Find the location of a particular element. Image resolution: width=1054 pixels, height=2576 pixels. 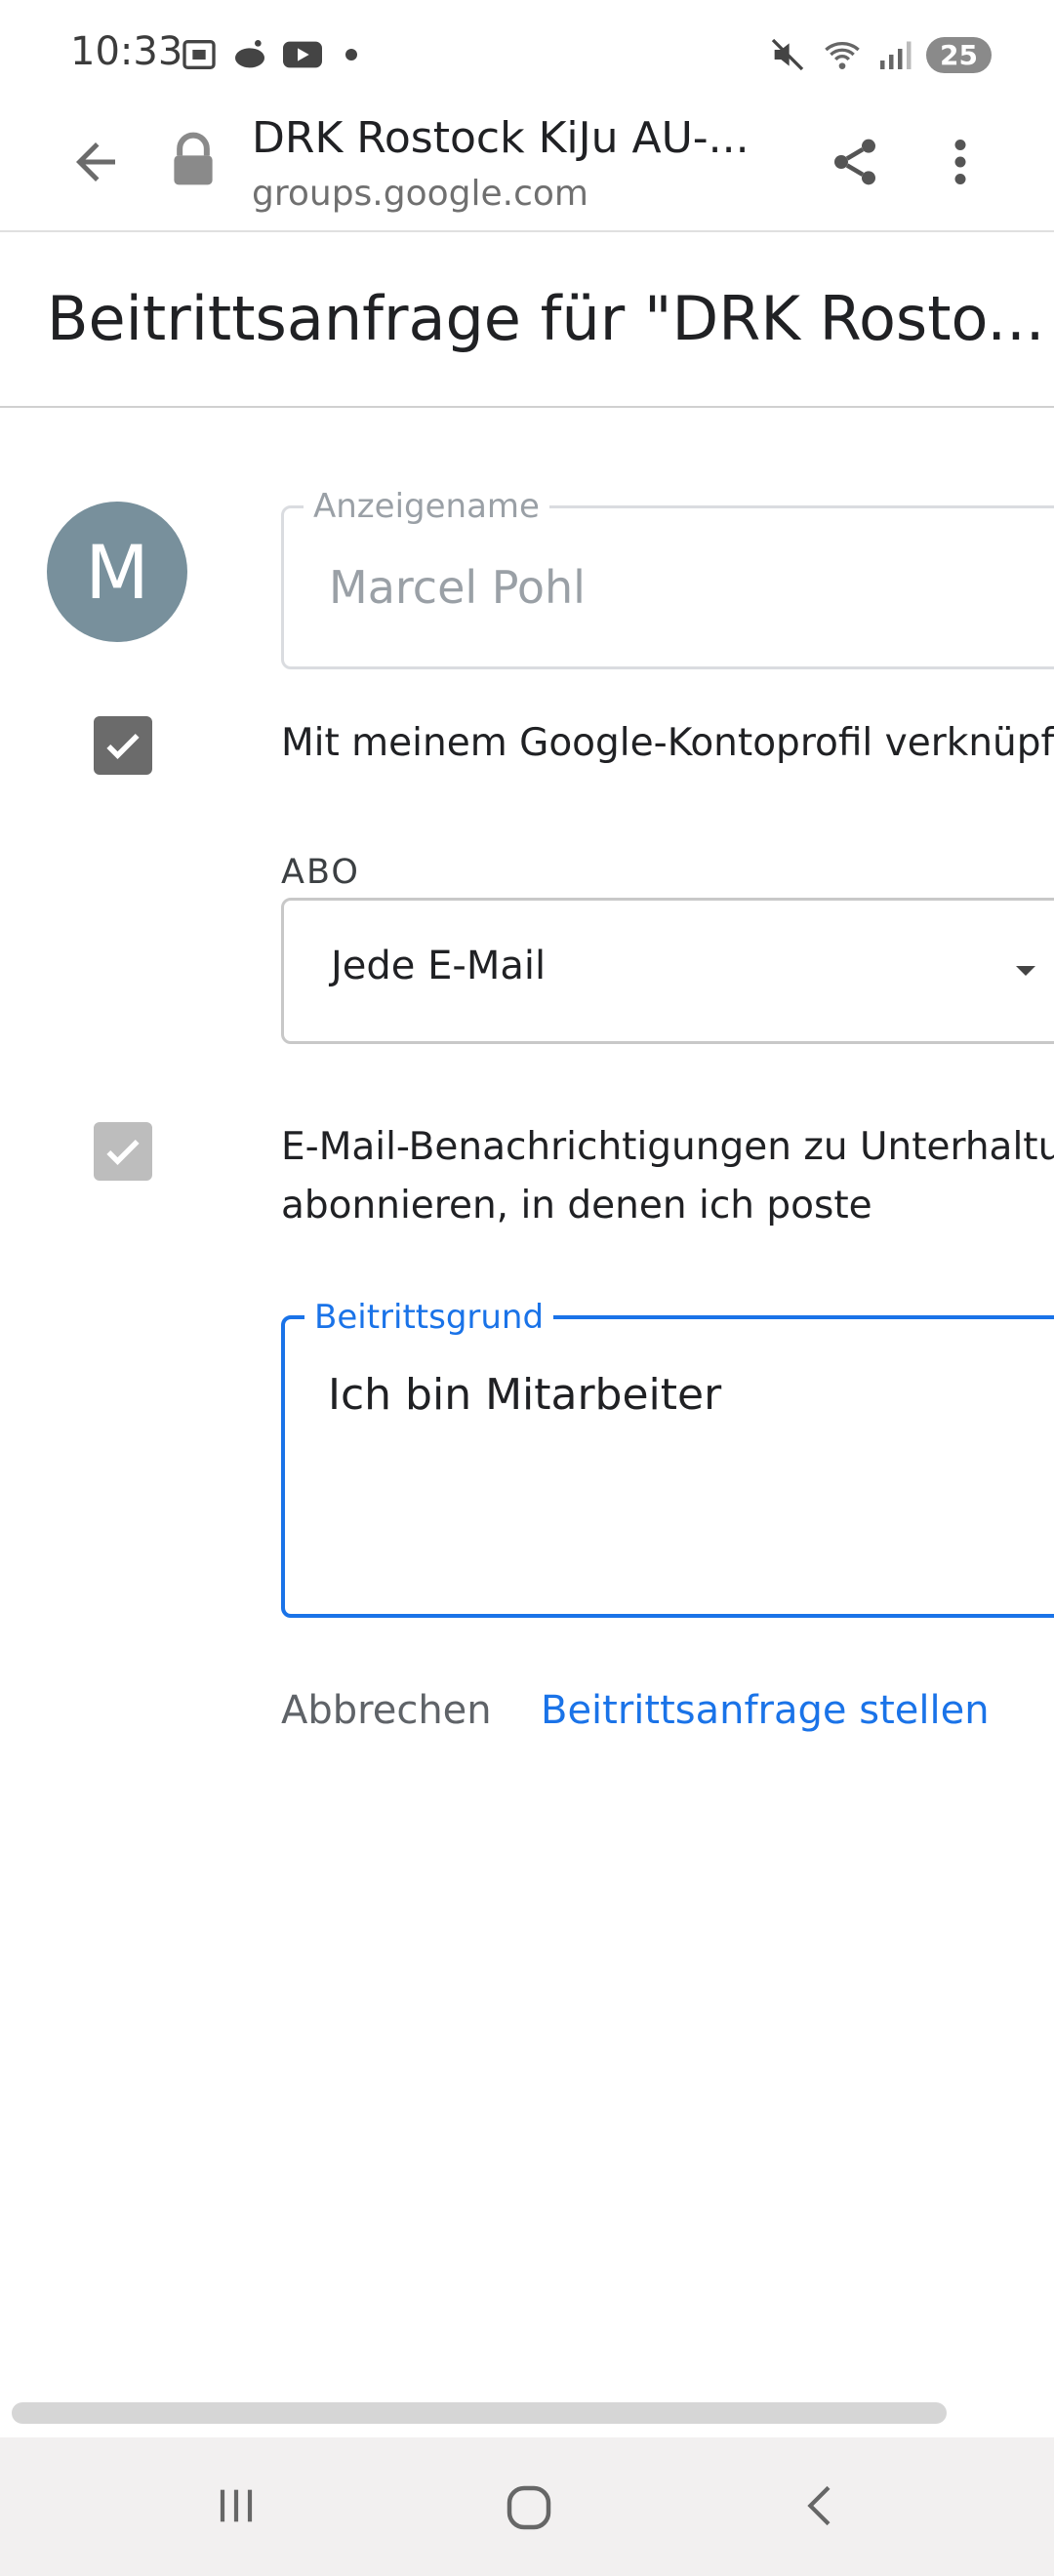

more-vert-icon is located at coordinates (960, 162).